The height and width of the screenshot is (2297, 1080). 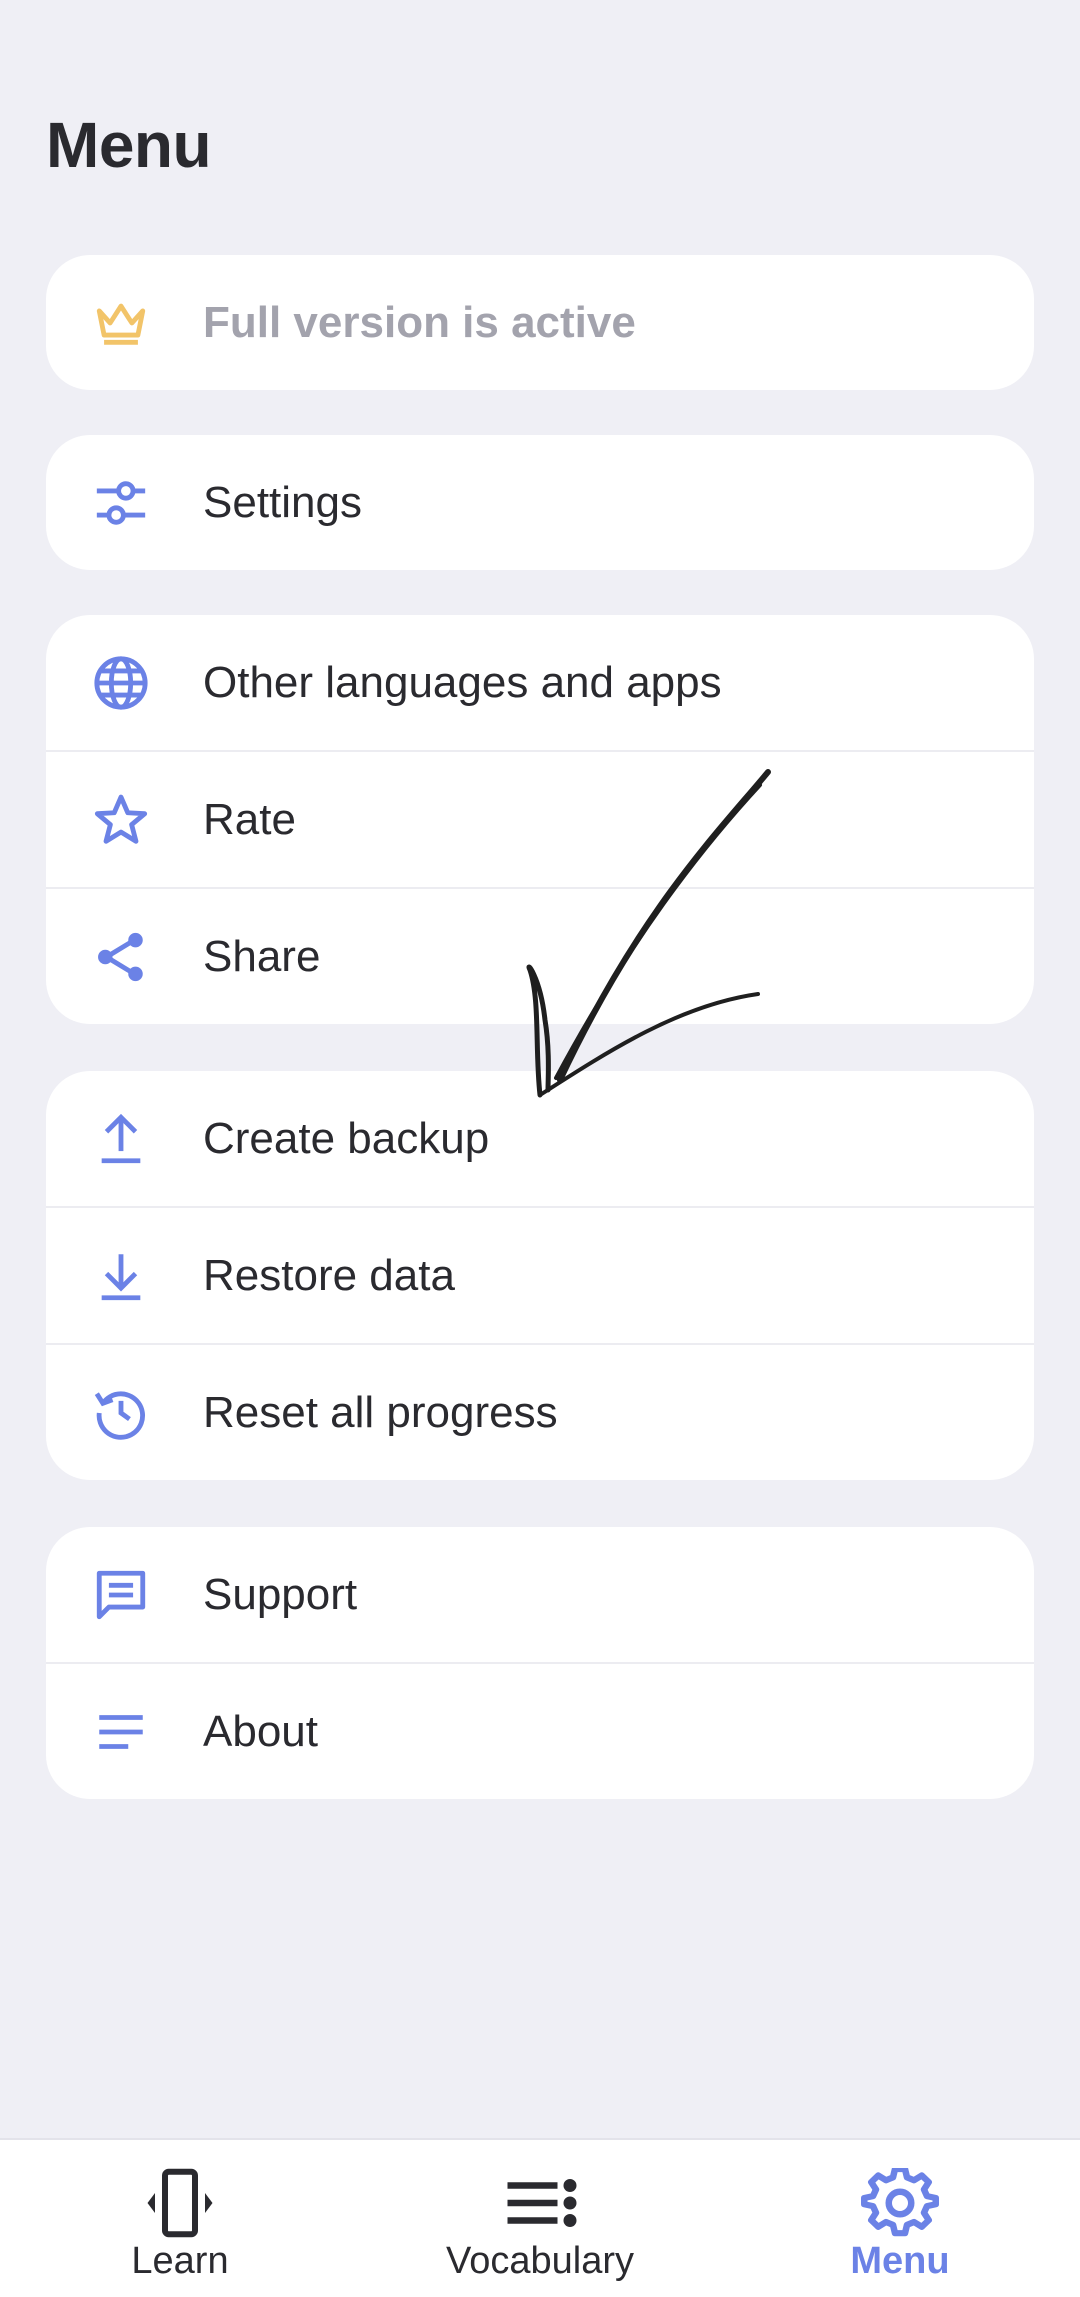 I want to click on card-help: Support About, so click(x=540, y=1663).